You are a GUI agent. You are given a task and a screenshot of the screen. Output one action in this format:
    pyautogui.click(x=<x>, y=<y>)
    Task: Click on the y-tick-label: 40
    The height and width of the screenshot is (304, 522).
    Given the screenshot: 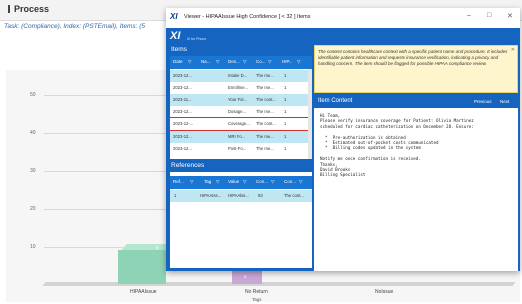 What is the action you would take?
    pyautogui.click(x=33, y=133)
    